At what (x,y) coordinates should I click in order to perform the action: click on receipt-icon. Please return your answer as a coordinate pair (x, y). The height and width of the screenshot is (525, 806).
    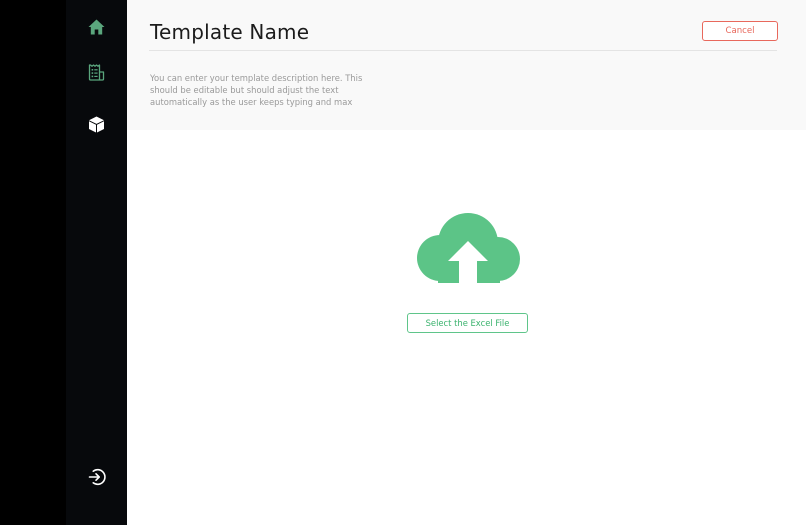
    Looking at the image, I should click on (96, 72).